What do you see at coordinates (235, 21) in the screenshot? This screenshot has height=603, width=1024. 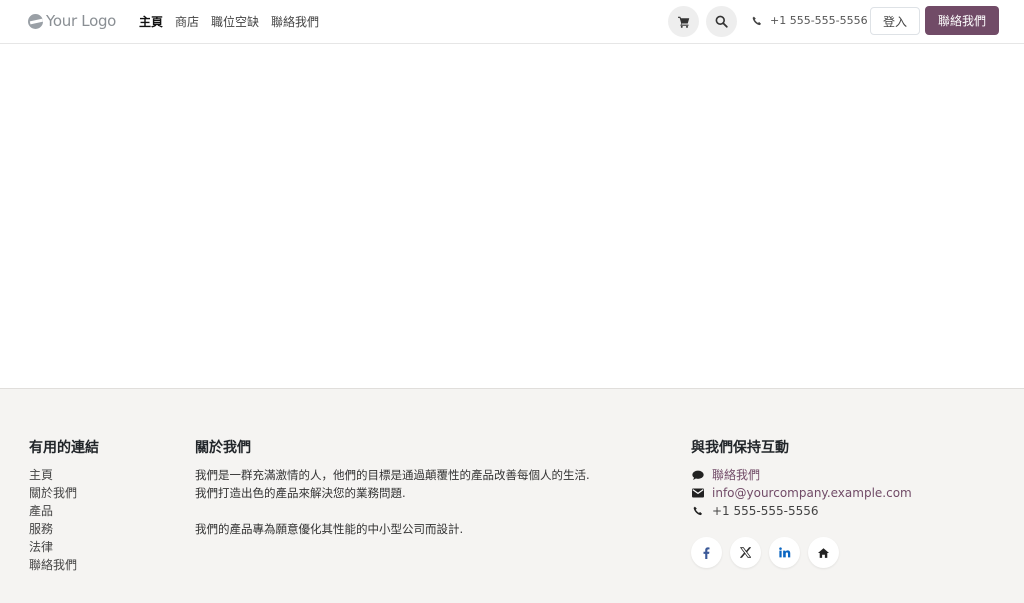 I see `nav-item-jobs: 職位空缺` at bounding box center [235, 21].